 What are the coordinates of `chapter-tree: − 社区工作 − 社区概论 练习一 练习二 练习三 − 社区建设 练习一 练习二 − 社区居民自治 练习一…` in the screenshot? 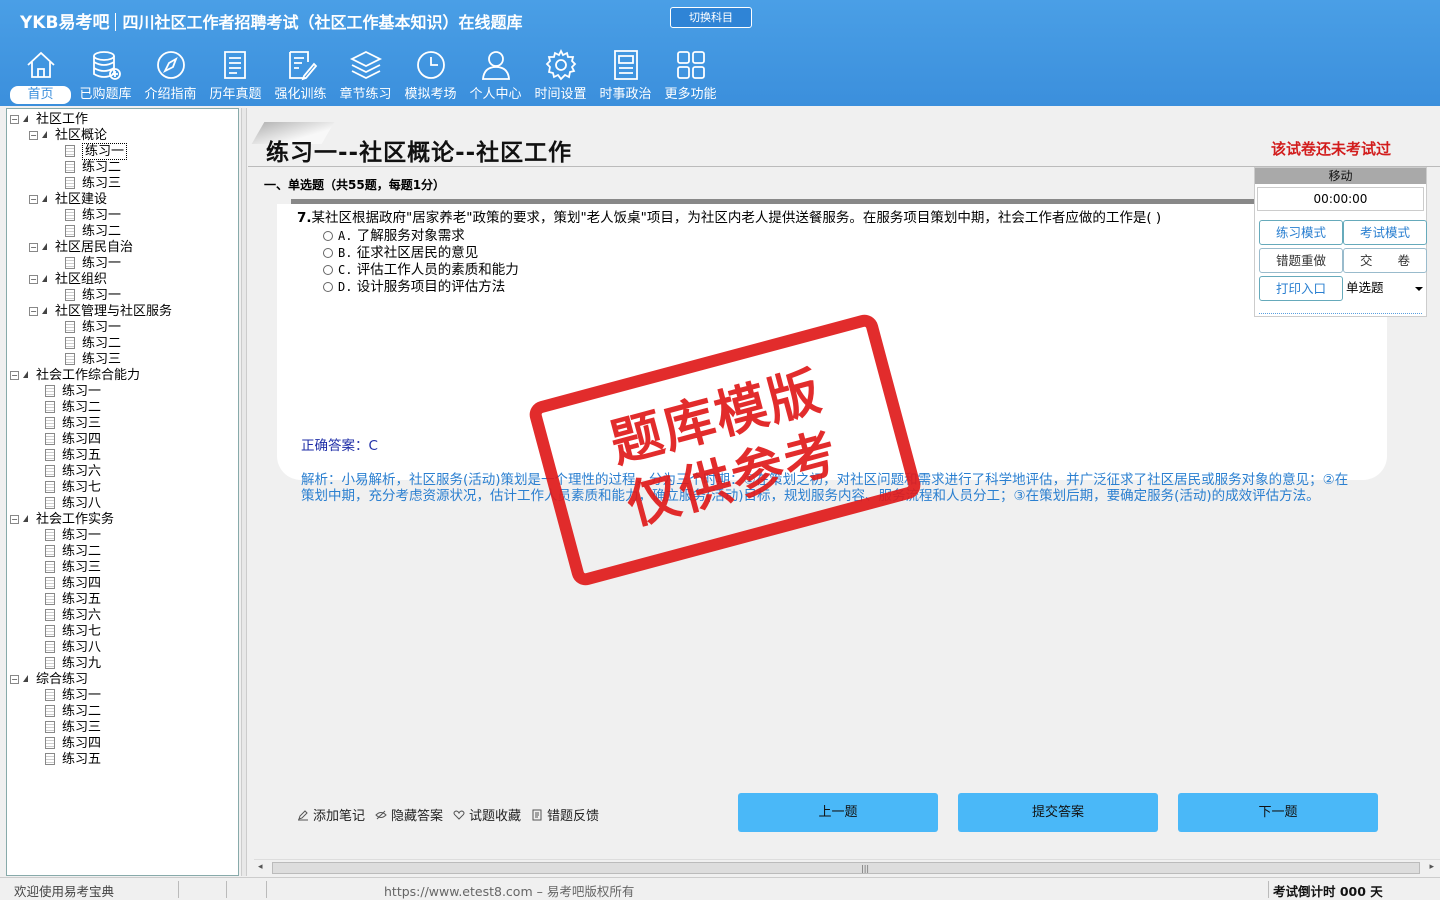 It's located at (122, 492).